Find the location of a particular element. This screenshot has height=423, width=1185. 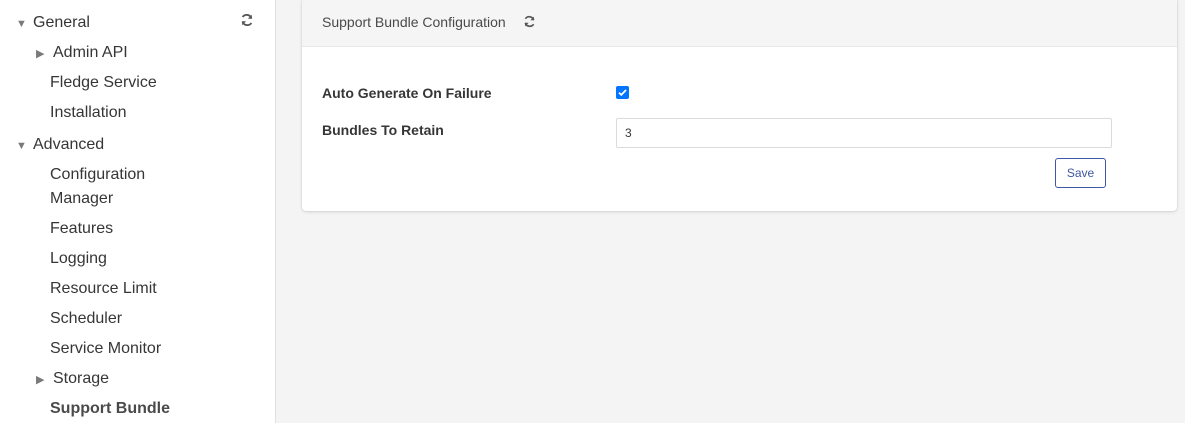

tree-item-general: ▼ General is located at coordinates (53, 23).